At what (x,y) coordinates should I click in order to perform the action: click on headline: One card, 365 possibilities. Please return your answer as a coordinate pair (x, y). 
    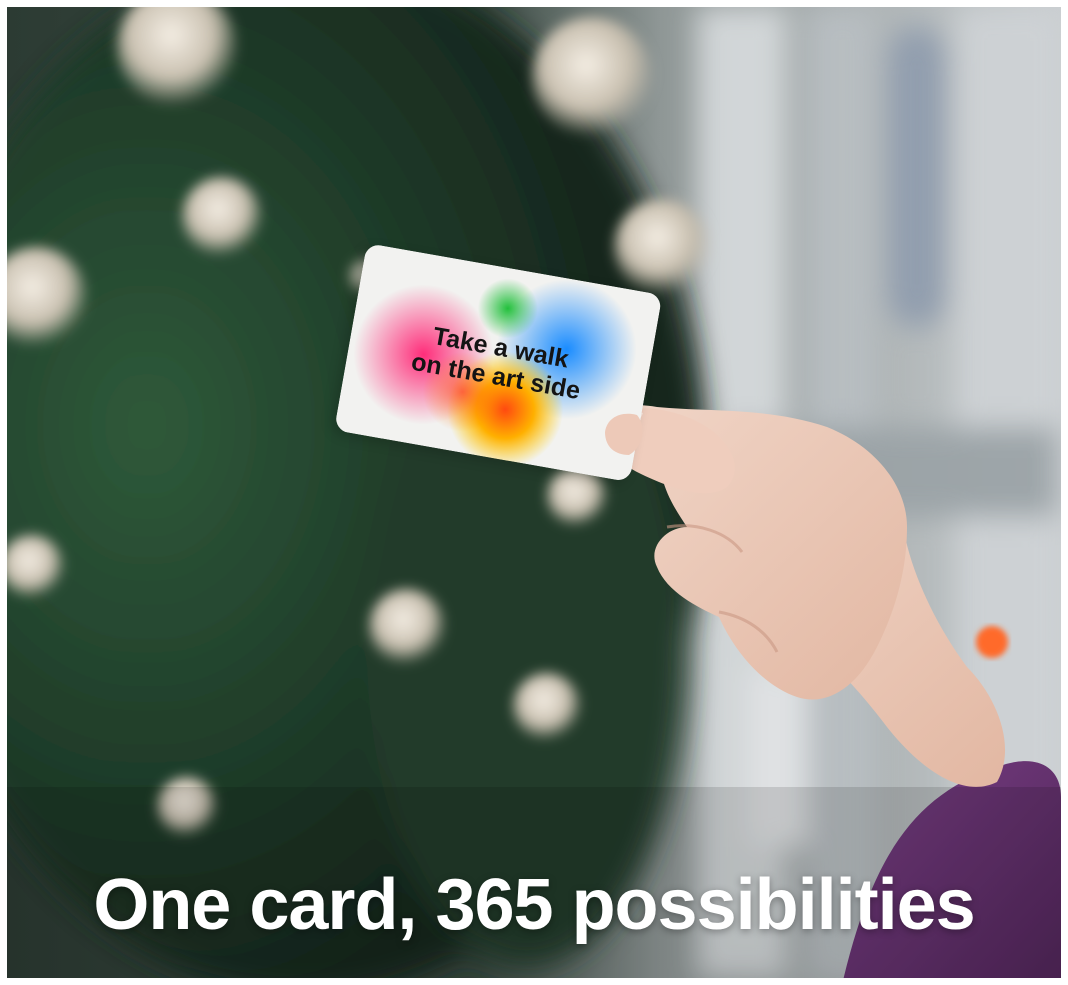
    Looking at the image, I should click on (534, 905).